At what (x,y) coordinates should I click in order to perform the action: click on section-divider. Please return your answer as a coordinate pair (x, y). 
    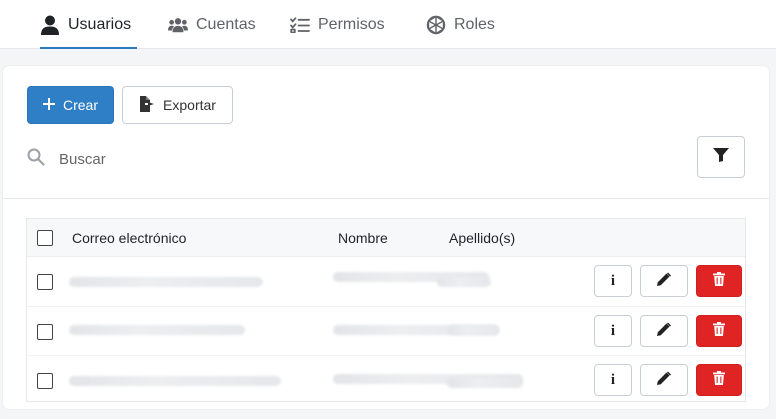
    Looking at the image, I should click on (386, 198).